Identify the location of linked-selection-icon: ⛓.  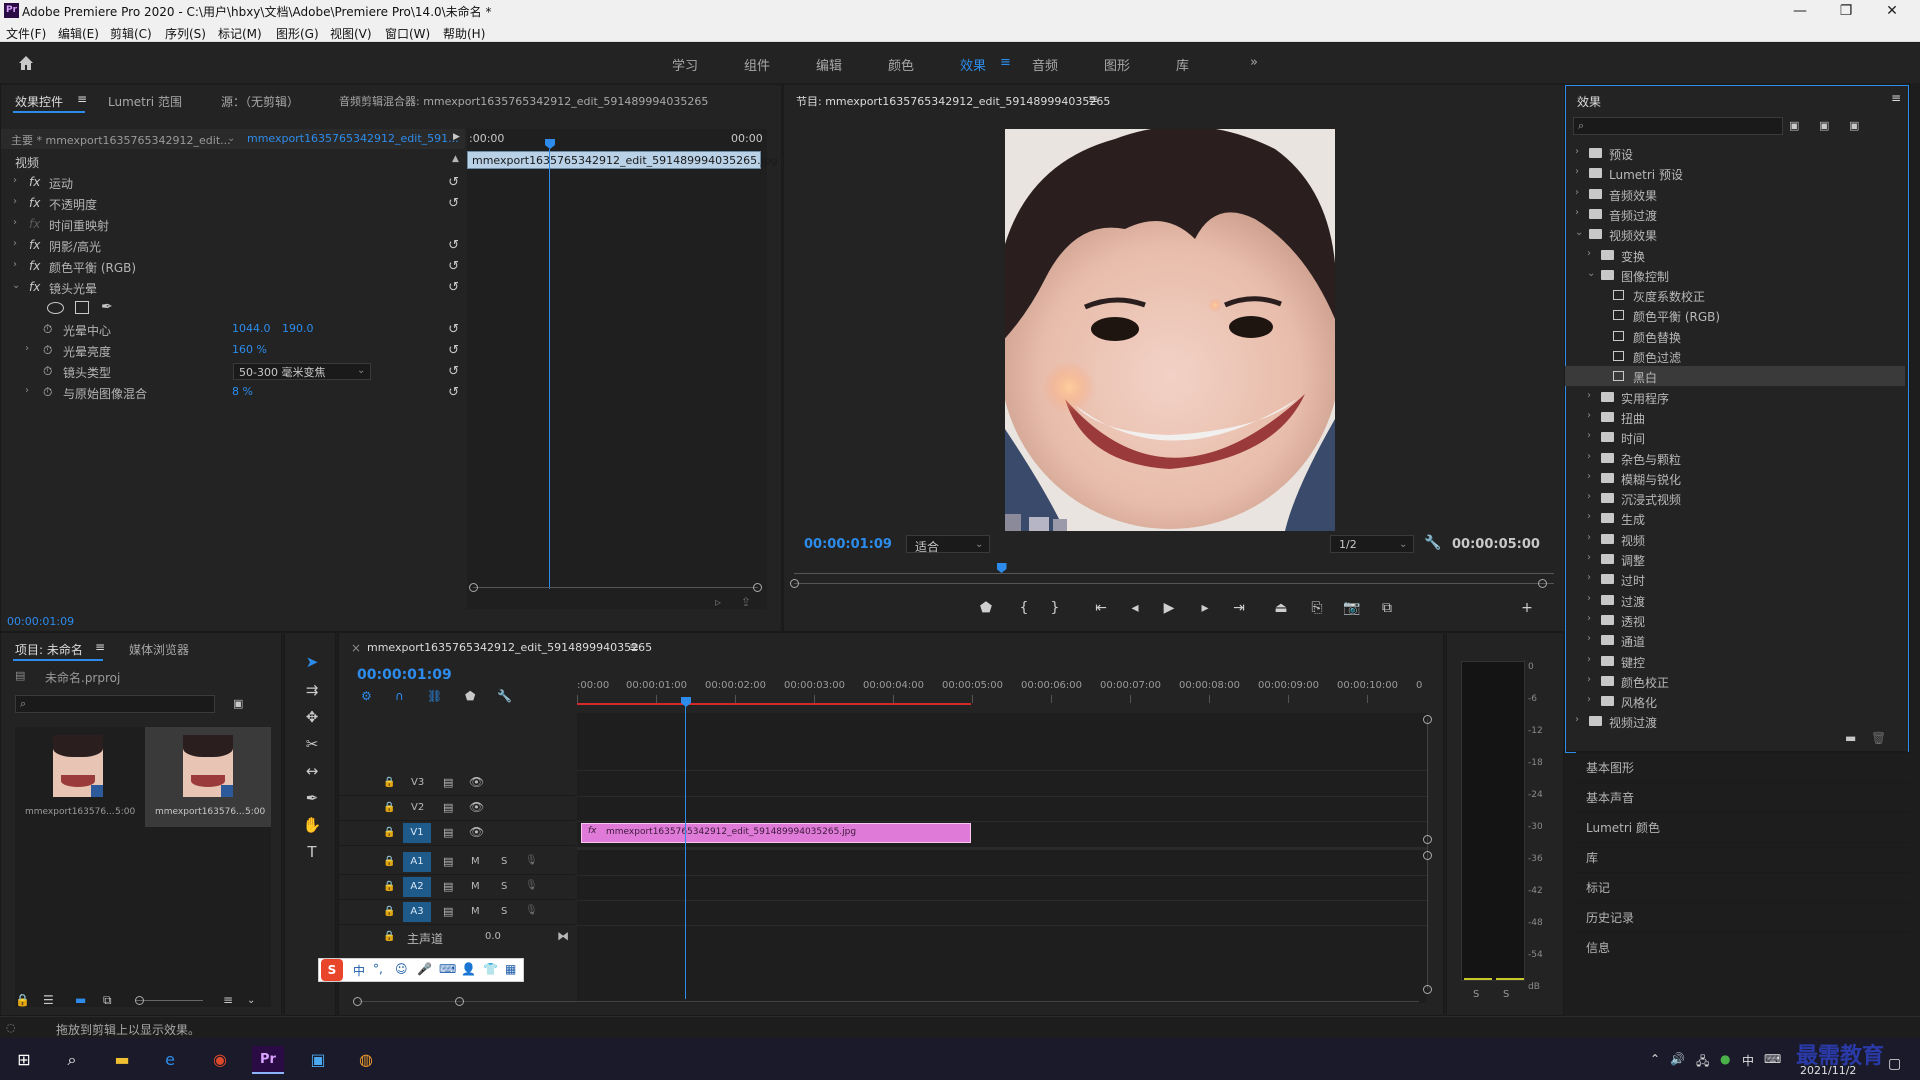
(434, 696).